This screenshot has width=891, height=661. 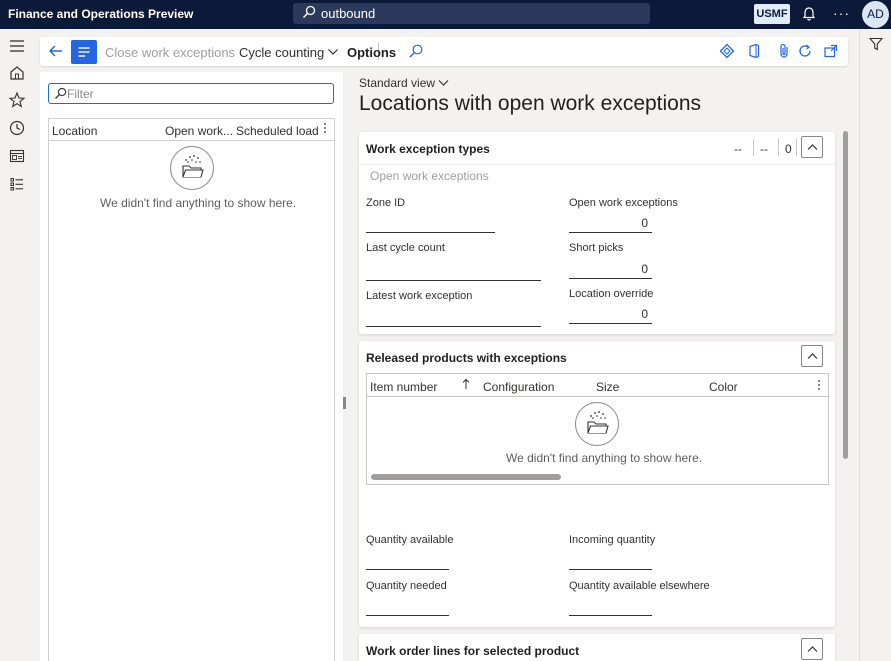 What do you see at coordinates (597, 647) in the screenshot?
I see `work-order-lines-fasttab: Work order lines for selected product` at bounding box center [597, 647].